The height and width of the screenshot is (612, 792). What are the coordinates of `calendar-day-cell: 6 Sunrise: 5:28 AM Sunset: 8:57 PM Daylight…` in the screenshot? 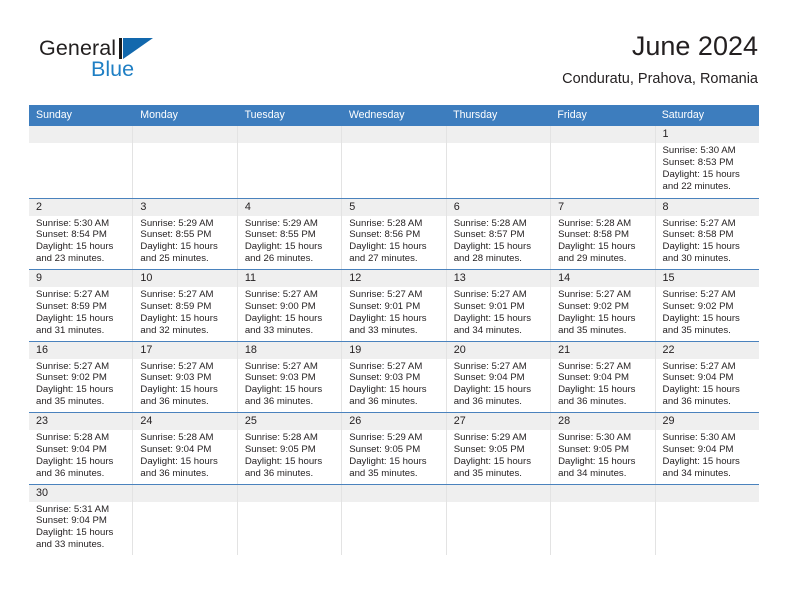 It's located at (498, 233).